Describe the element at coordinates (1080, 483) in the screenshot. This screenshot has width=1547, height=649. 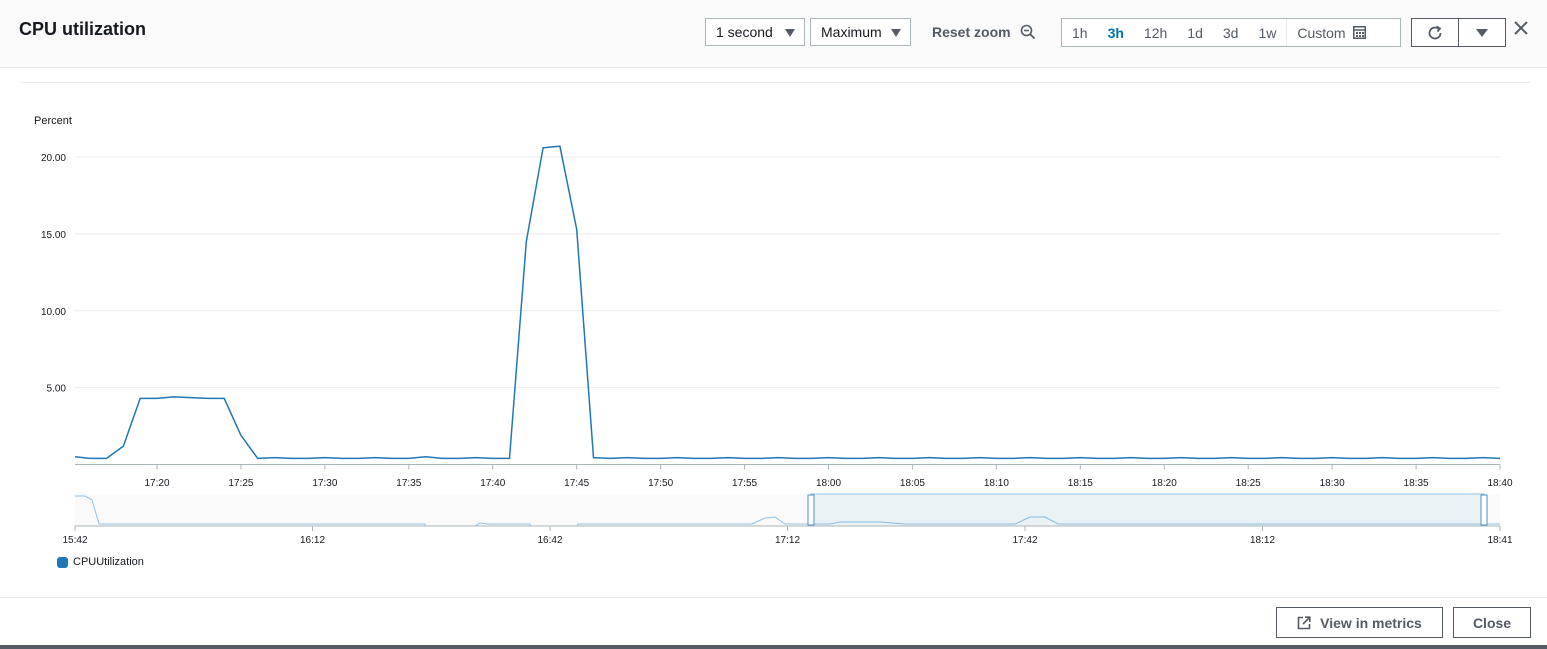
I see `x-tick-label: 18:15` at that location.